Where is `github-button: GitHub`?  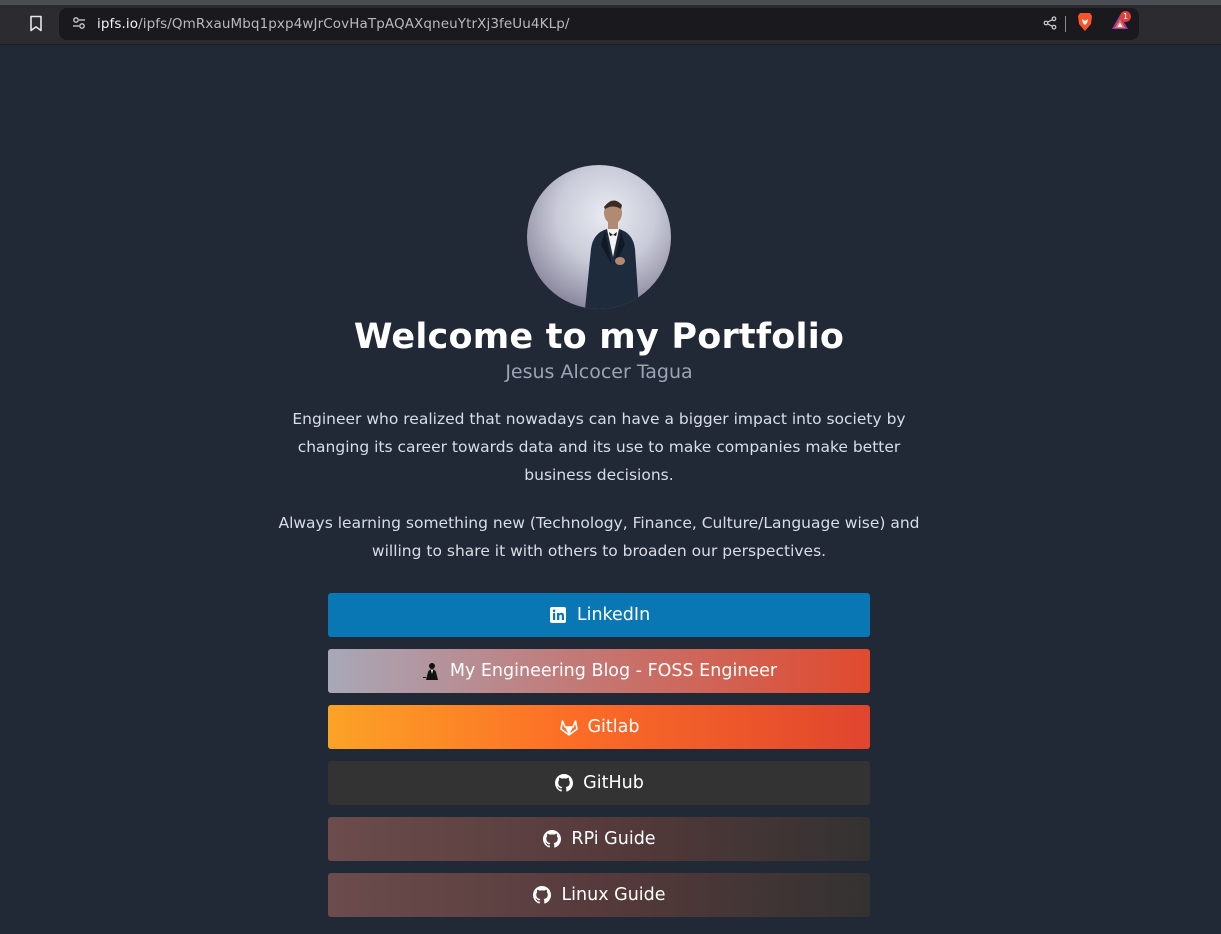 github-button: GitHub is located at coordinates (599, 783).